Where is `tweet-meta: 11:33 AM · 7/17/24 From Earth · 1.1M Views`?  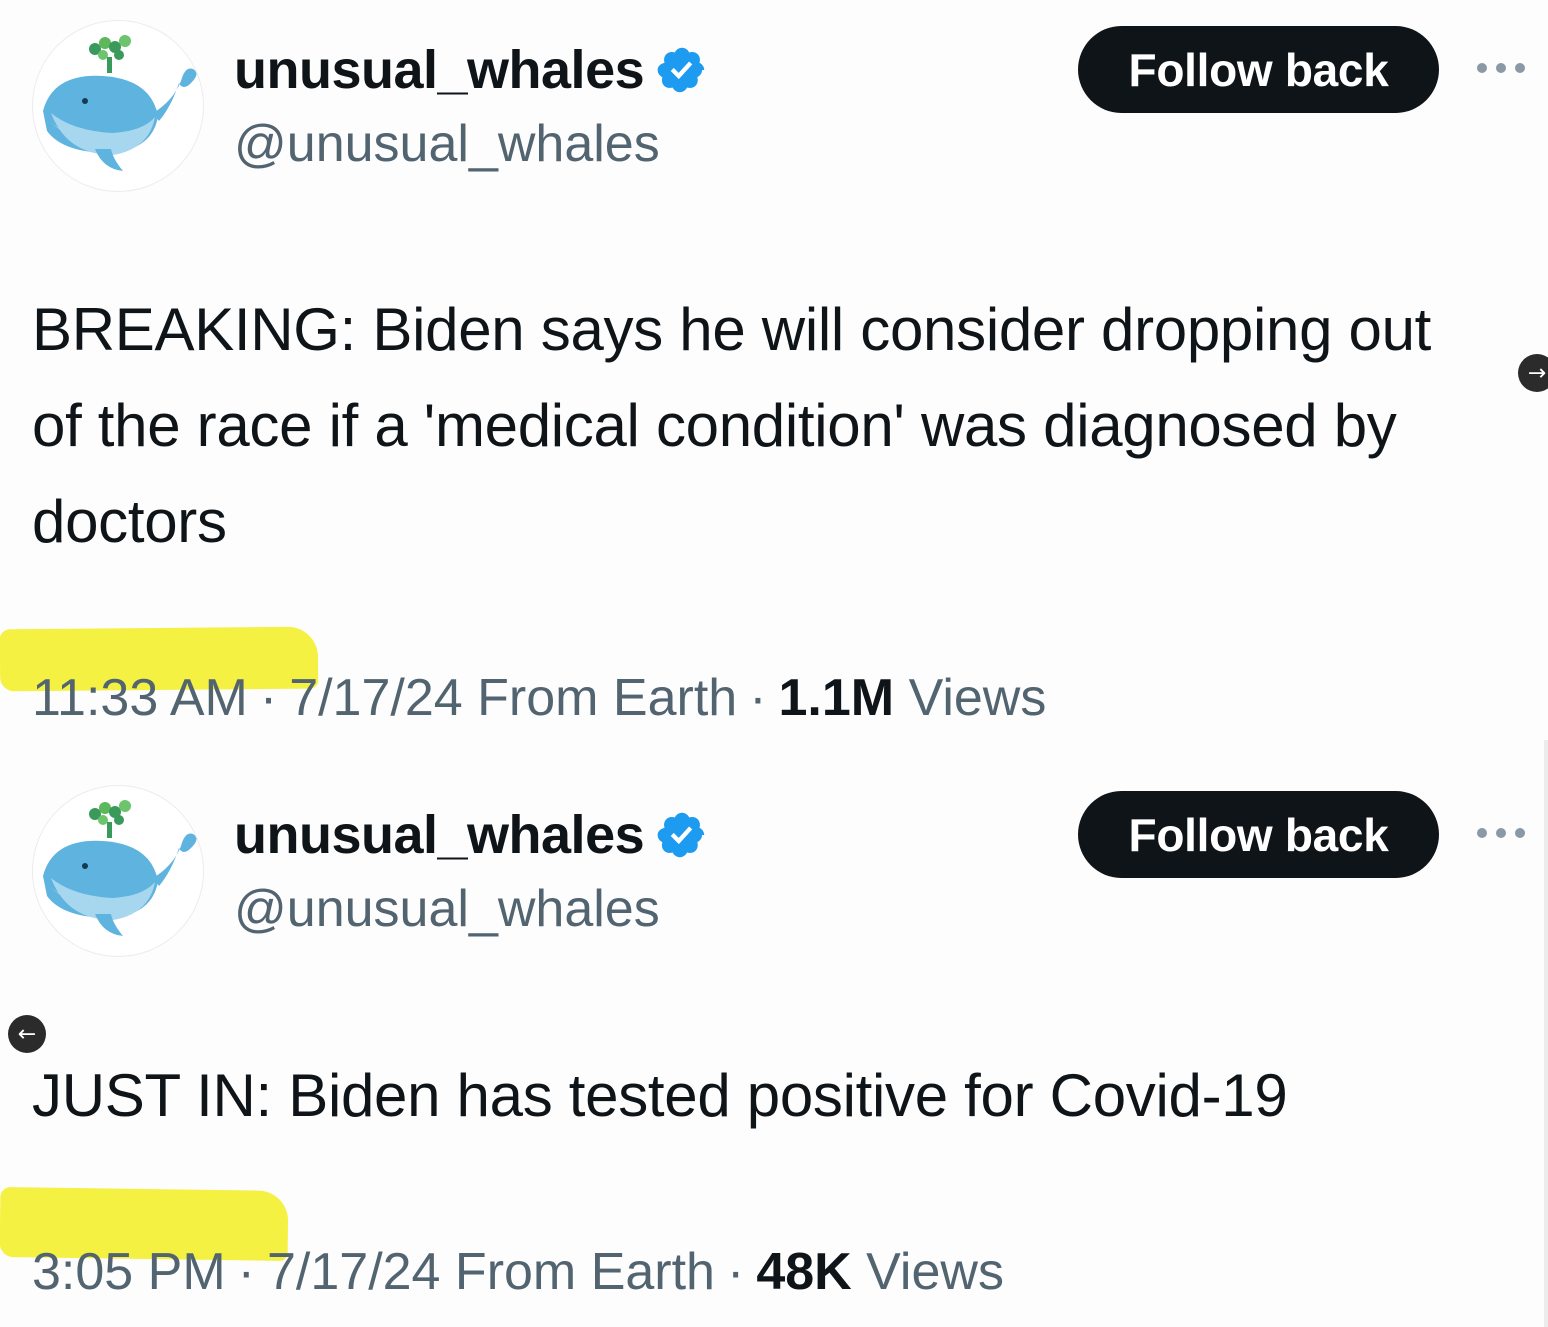
tweet-meta: 11:33 AM · 7/17/24 From Earth · 1.1M Views is located at coordinates (539, 698).